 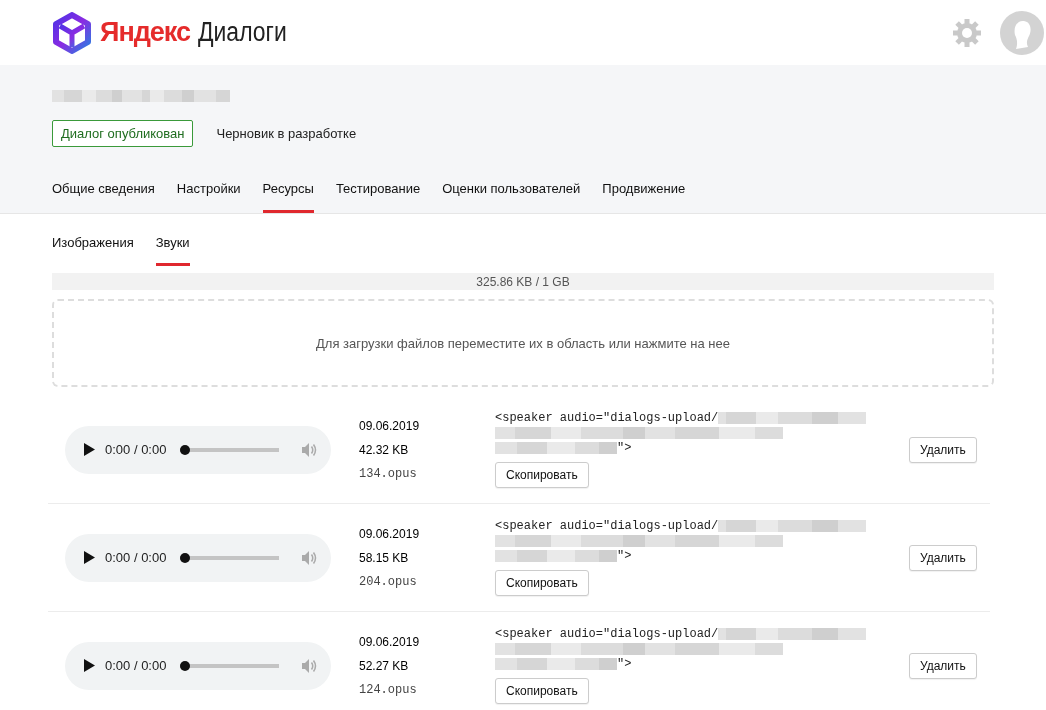 What do you see at coordinates (378, 197) in the screenshot?
I see `nav-tab: Тестирование` at bounding box center [378, 197].